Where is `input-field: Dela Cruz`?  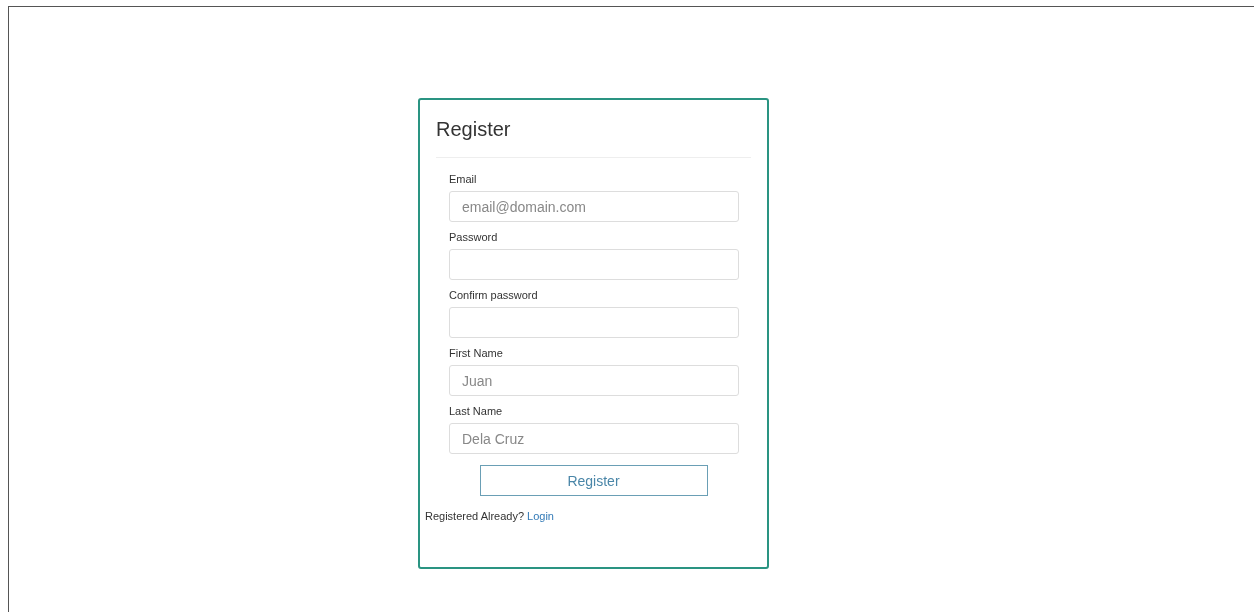
input-field: Dela Cruz is located at coordinates (594, 438).